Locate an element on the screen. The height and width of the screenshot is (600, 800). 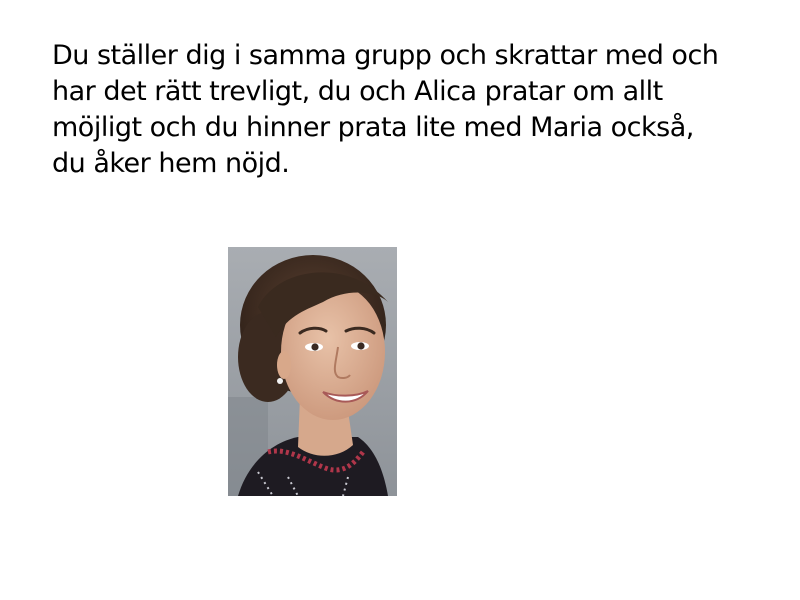
portrait-photo is located at coordinates (312, 371).